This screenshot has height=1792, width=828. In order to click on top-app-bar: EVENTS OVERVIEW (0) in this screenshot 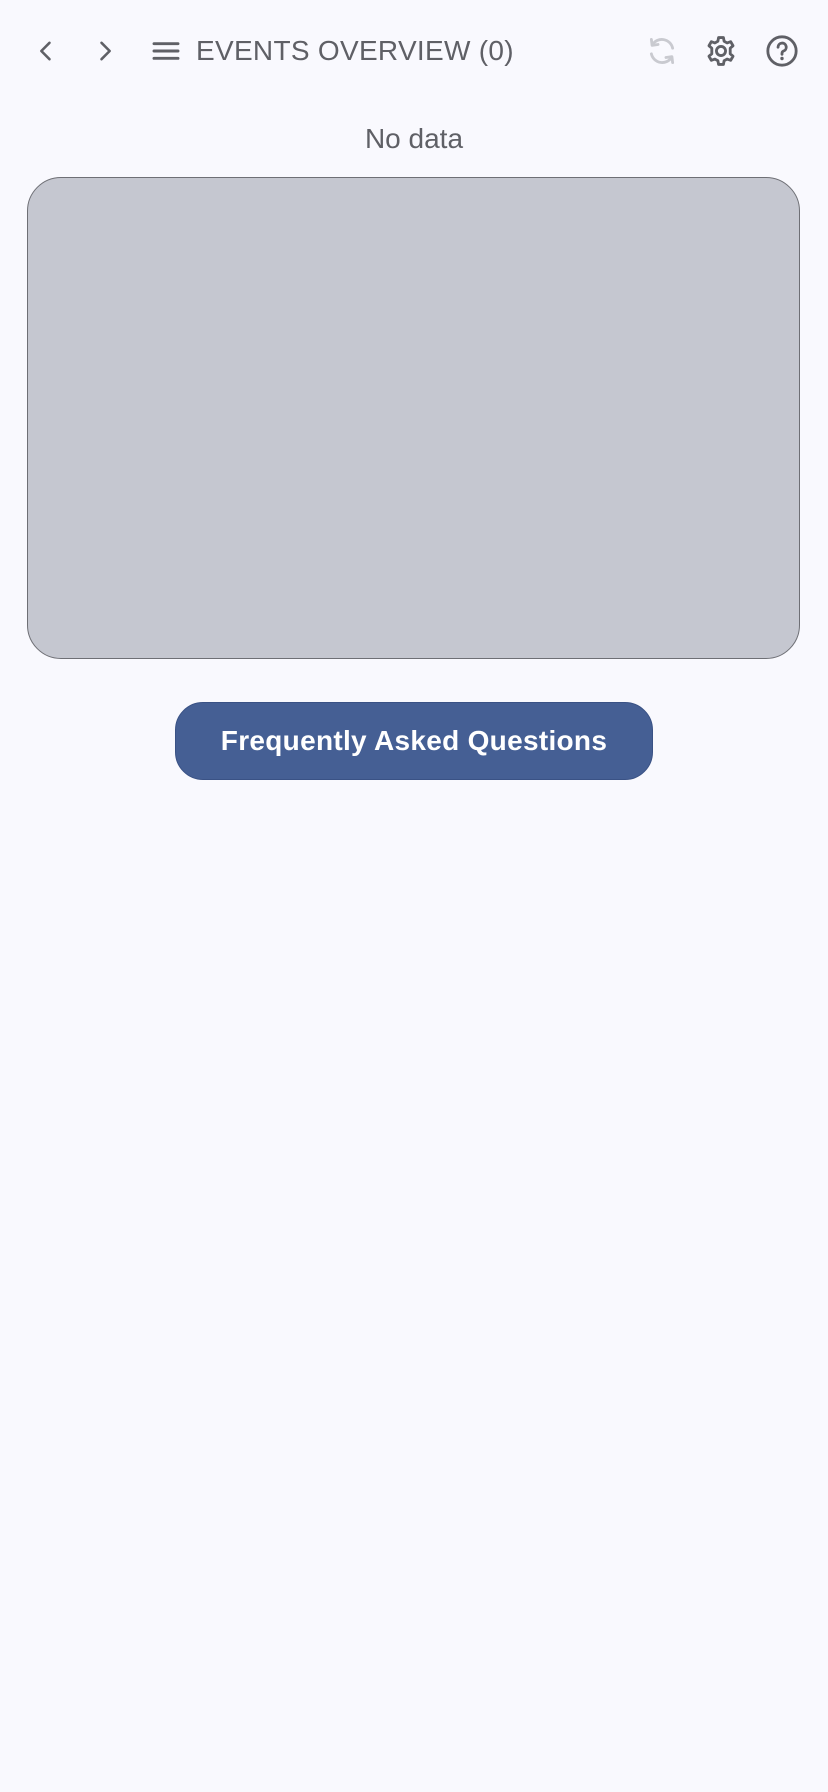, I will do `click(414, 52)`.